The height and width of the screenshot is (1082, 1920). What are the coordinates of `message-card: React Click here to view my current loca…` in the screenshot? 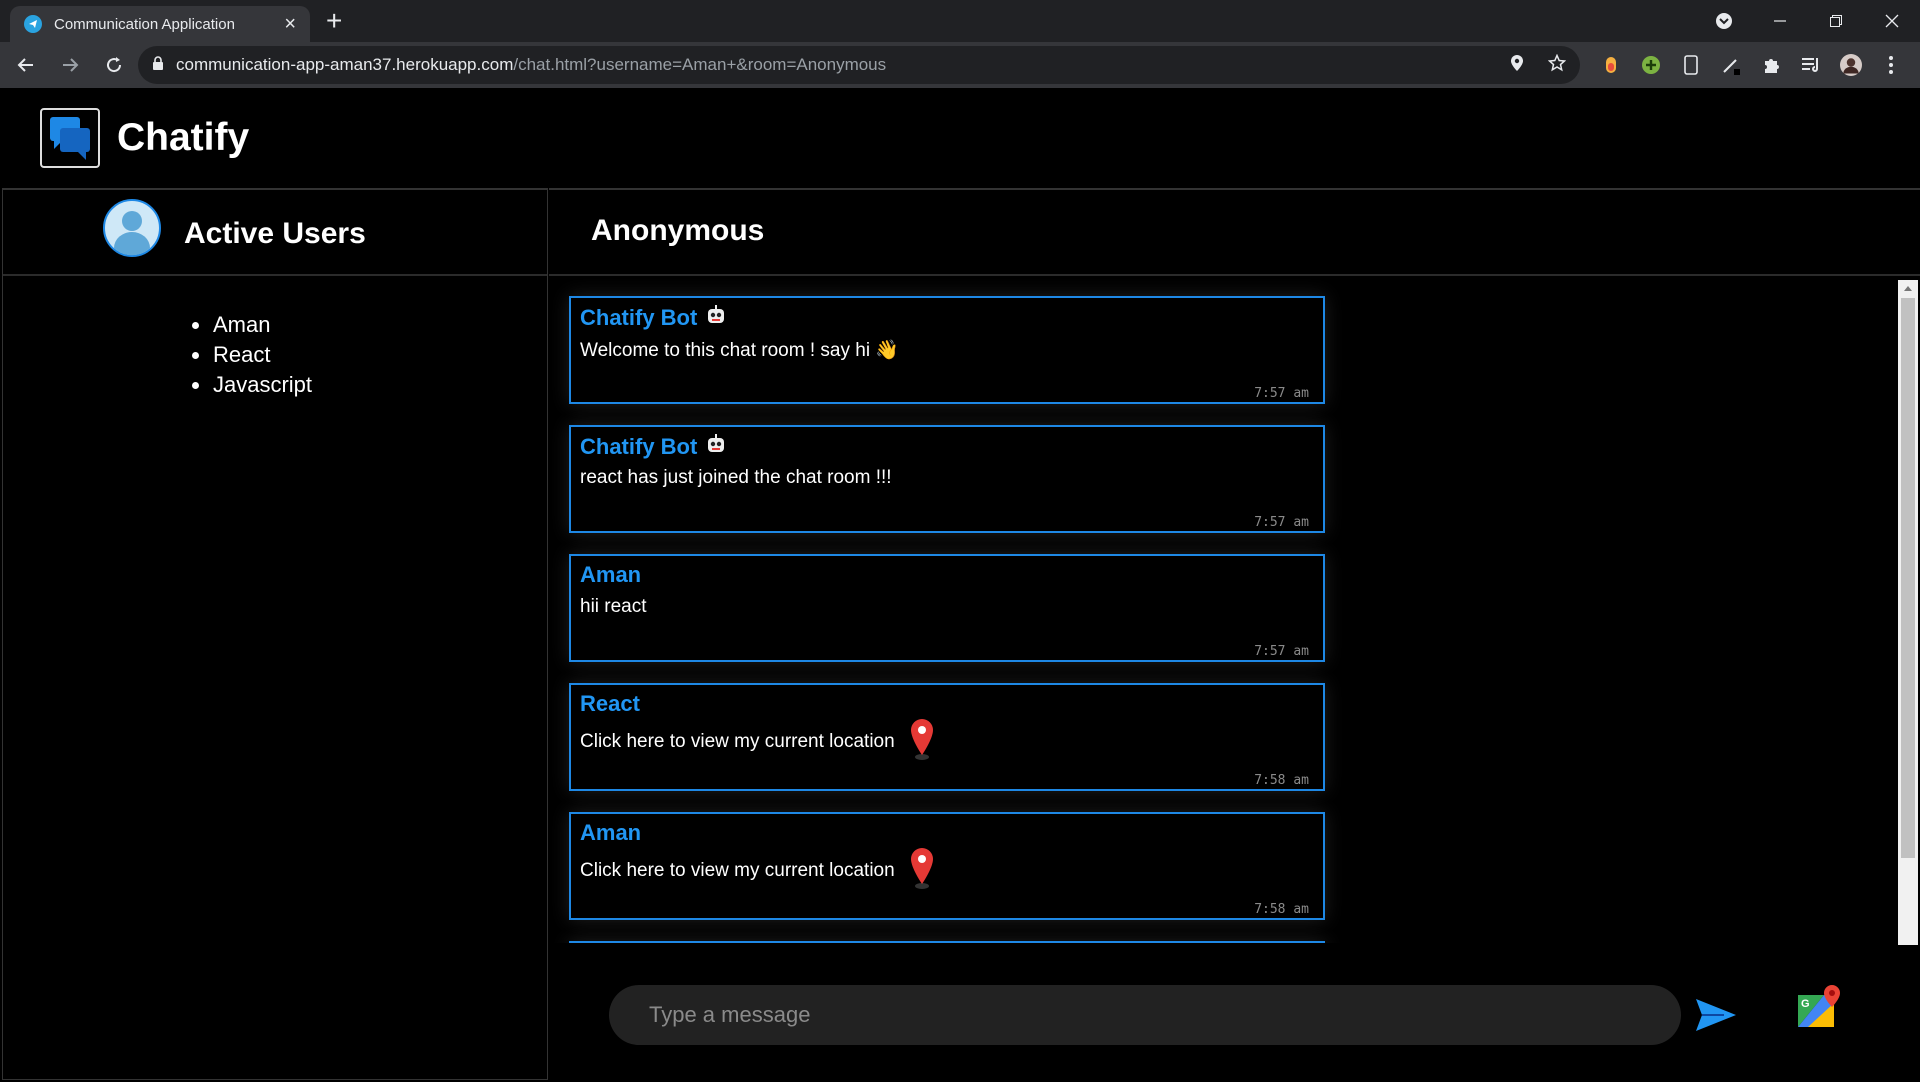 It's located at (947, 737).